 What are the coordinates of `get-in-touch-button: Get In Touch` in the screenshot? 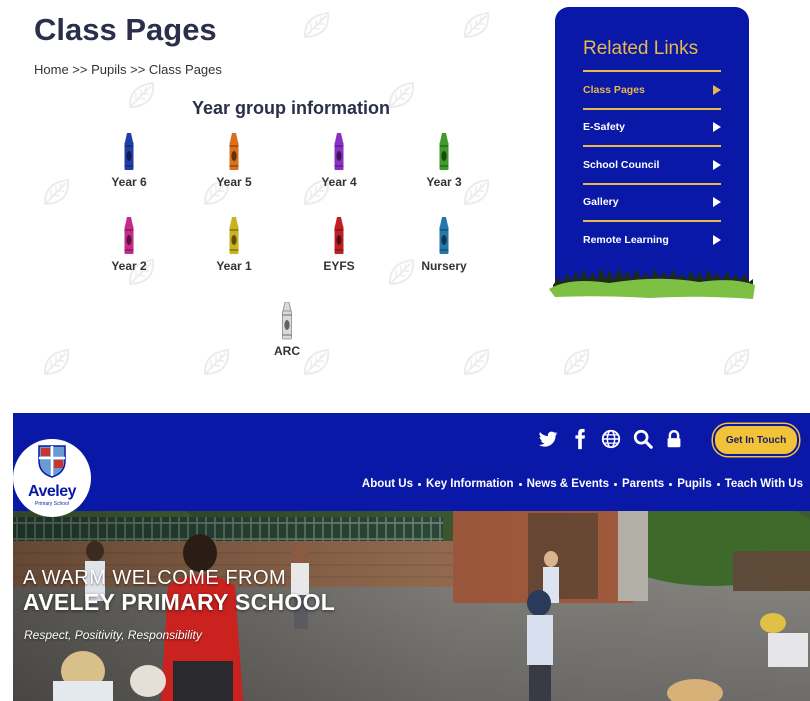 It's located at (756, 440).